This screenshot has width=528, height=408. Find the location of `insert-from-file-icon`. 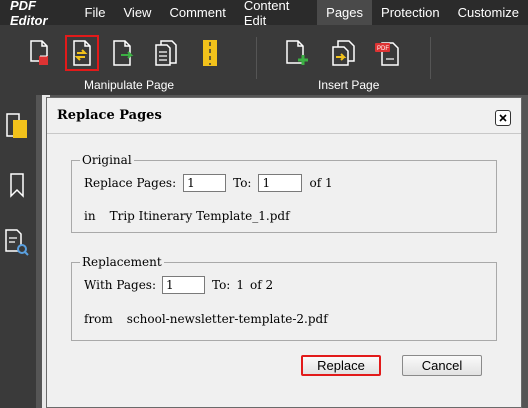

insert-from-file-icon is located at coordinates (344, 53).